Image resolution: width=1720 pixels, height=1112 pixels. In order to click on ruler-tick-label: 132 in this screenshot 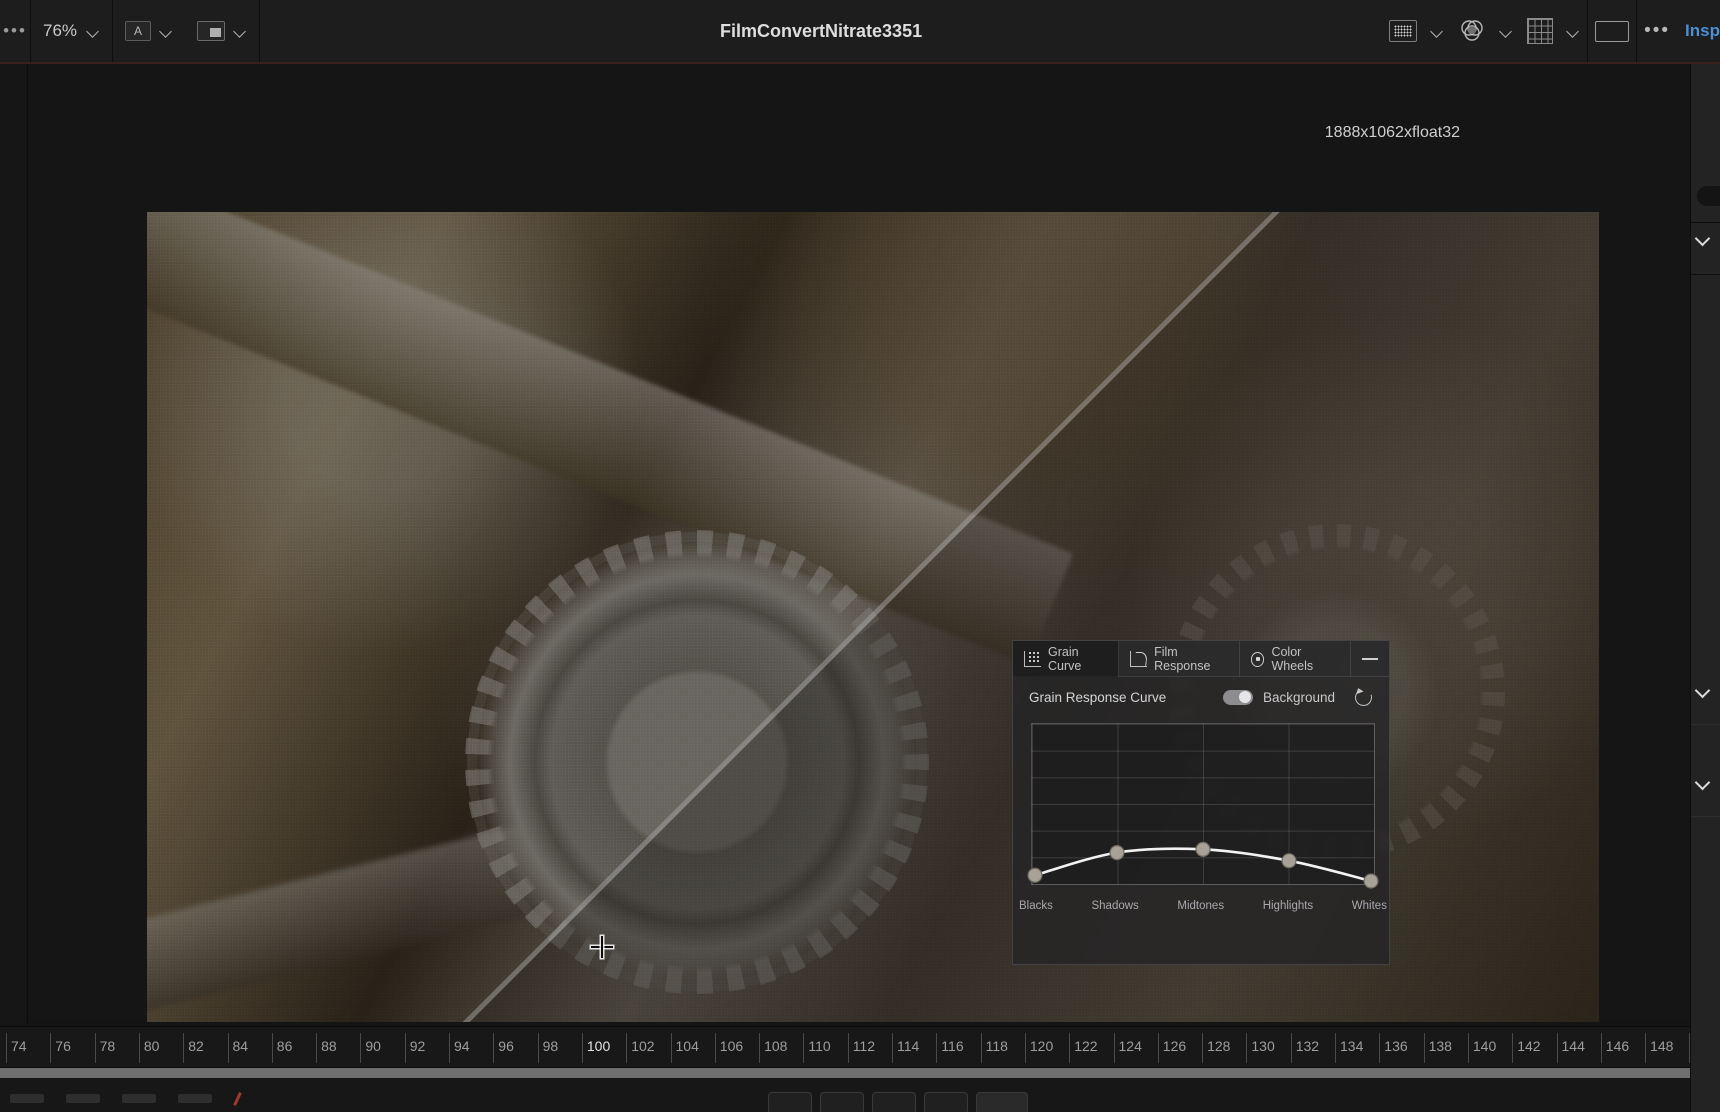, I will do `click(1307, 1046)`.